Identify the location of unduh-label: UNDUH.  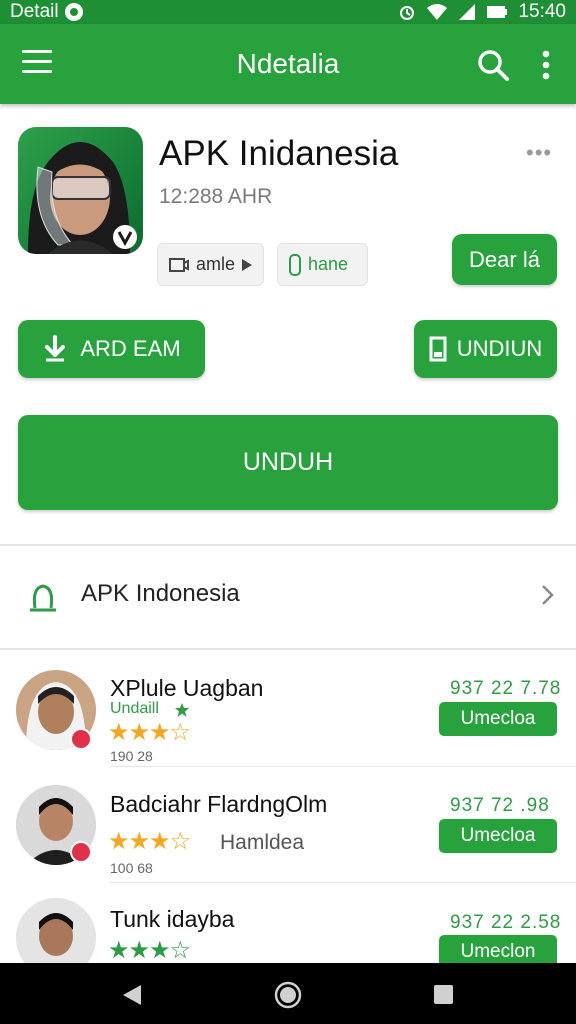
(288, 462).